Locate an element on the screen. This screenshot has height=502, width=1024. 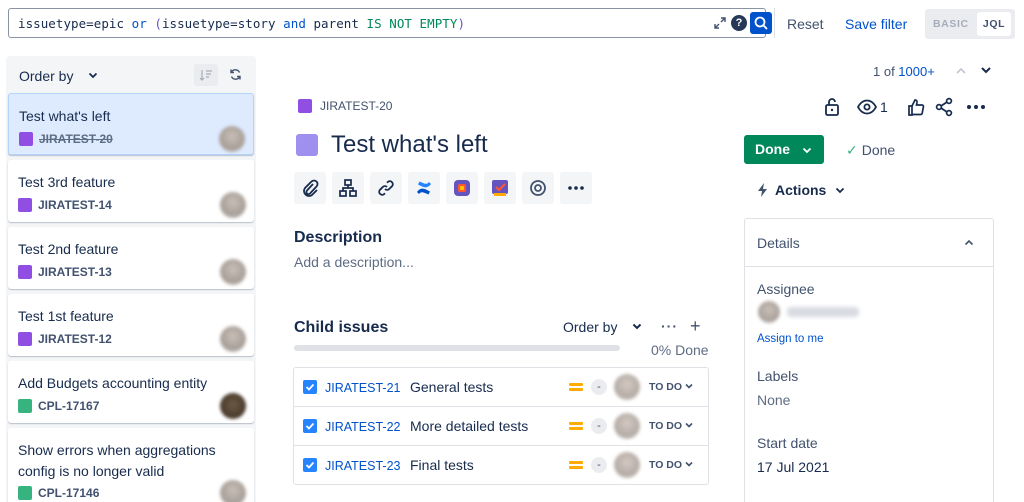
add-child-button: + is located at coordinates (695, 326).